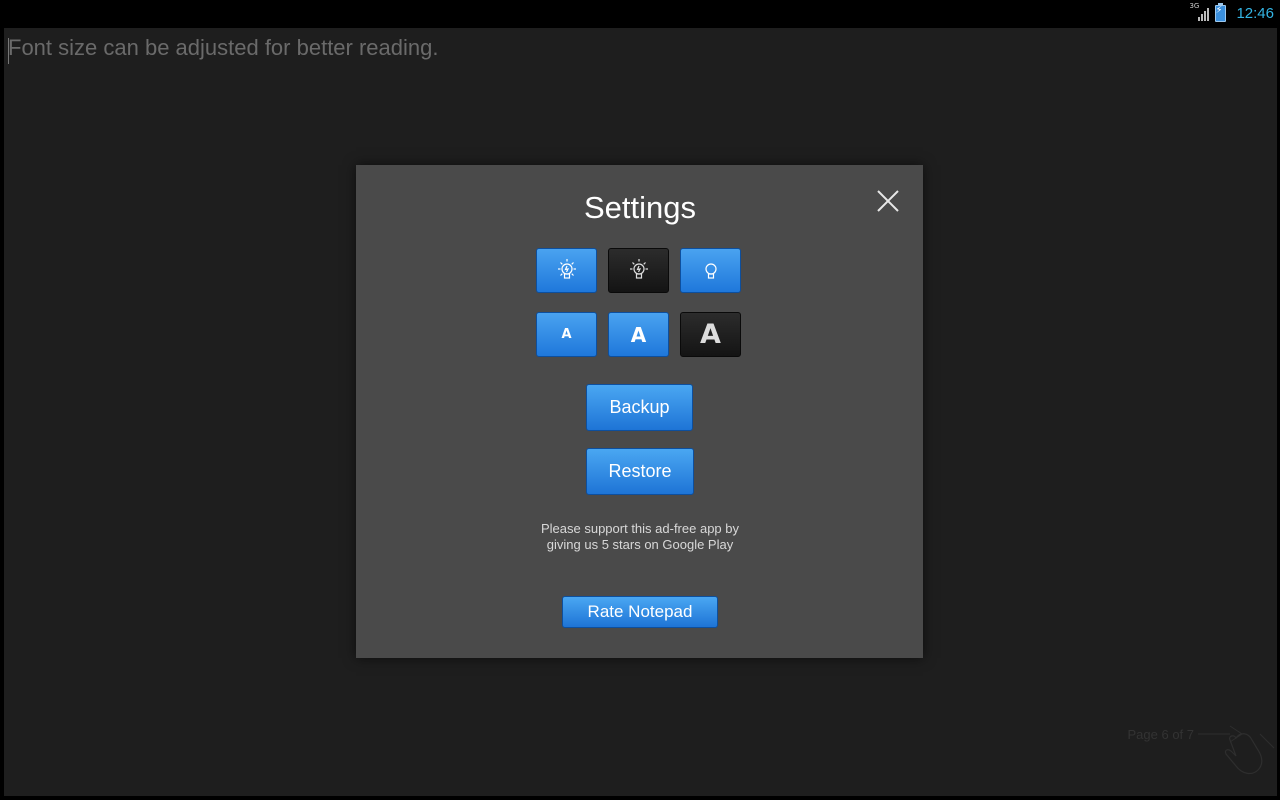  Describe the element at coordinates (1236, 750) in the screenshot. I see `swipe-hand-icon` at that location.